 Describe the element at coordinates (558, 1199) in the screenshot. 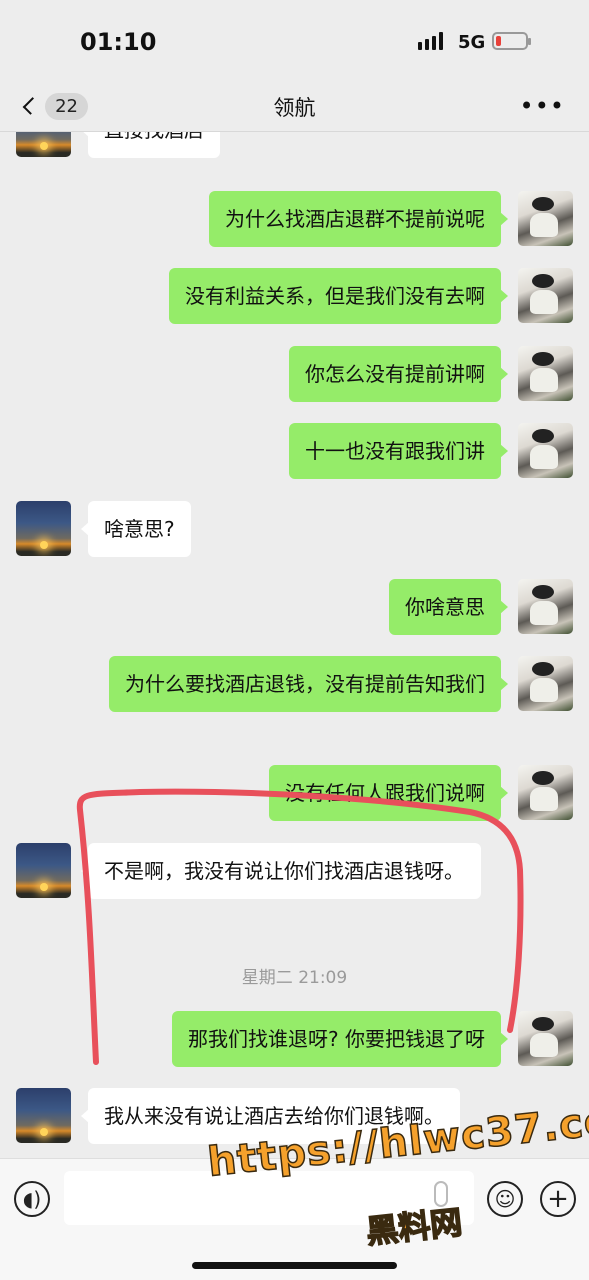

I see `plus-icon: +` at that location.